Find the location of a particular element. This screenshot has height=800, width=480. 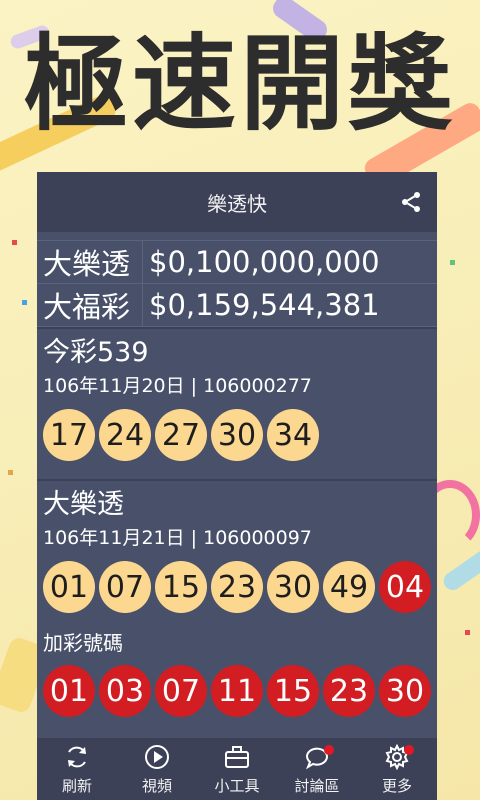

number-ball: 49 is located at coordinates (349, 587).